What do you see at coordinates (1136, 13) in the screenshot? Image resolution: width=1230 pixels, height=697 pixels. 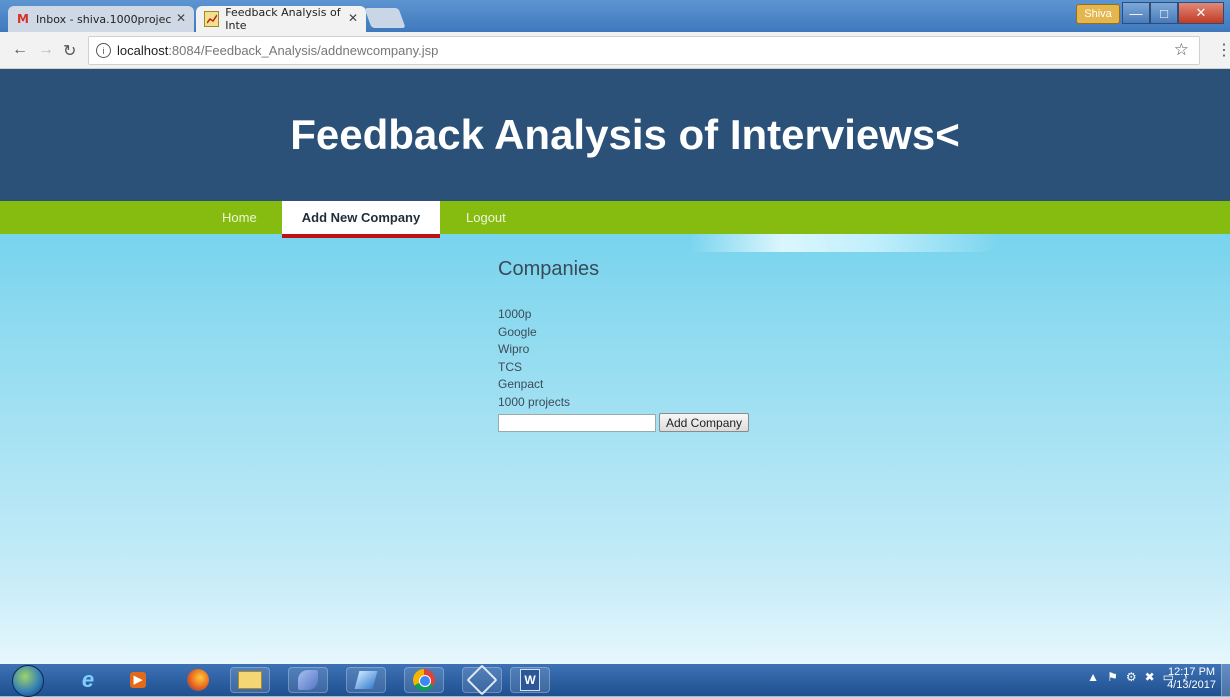 I see `minimize-icon: —` at bounding box center [1136, 13].